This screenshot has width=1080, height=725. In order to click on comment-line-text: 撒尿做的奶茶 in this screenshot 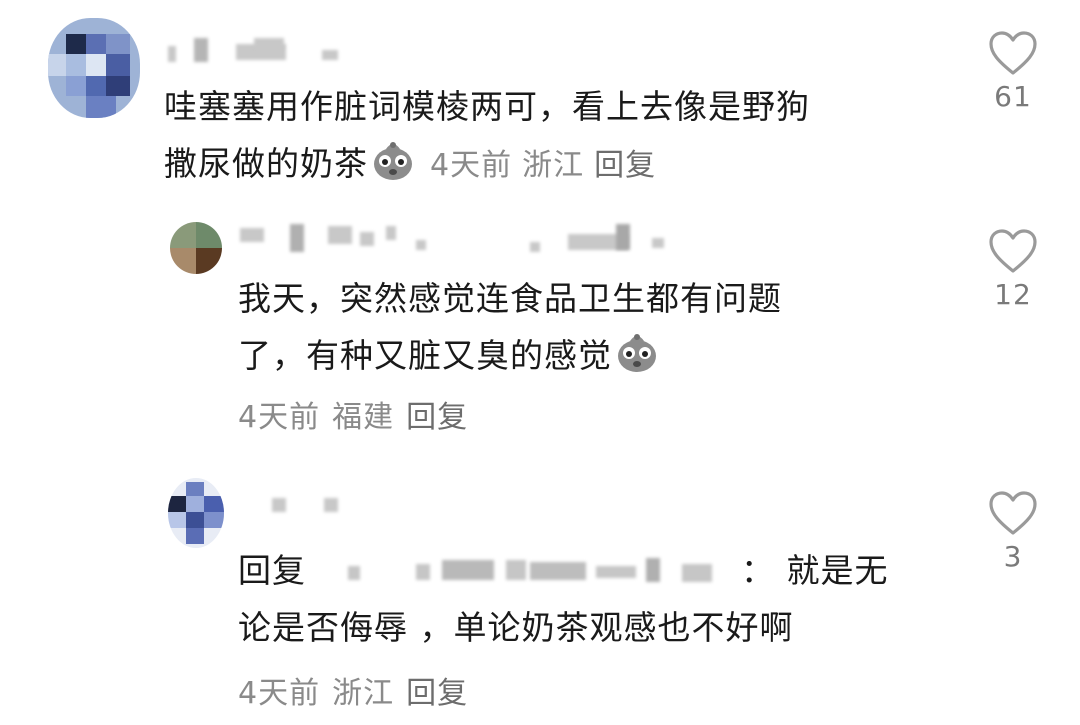, I will do `click(266, 163)`.